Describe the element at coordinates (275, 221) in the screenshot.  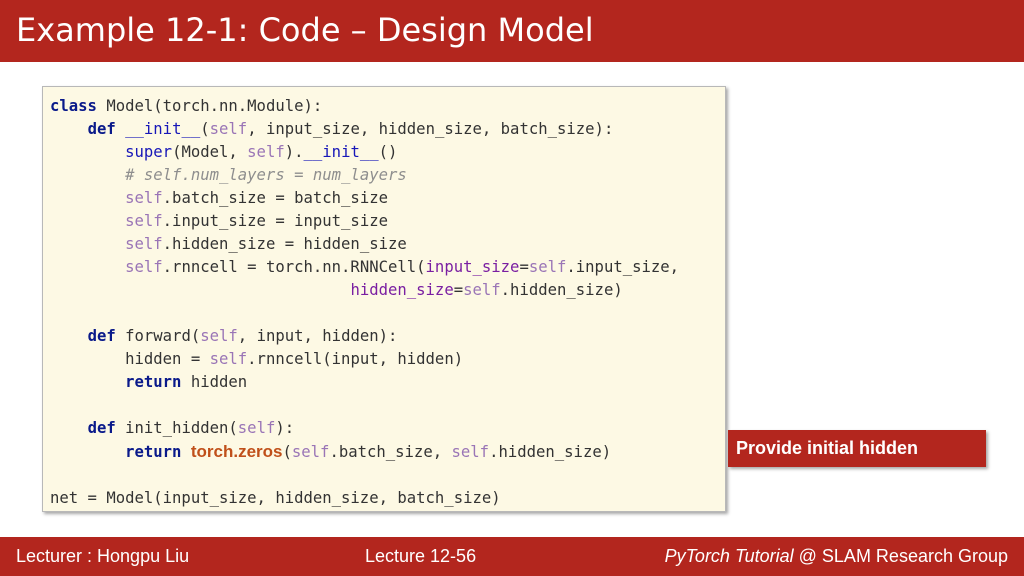
I see `code-text: .input_size = input_size` at that location.